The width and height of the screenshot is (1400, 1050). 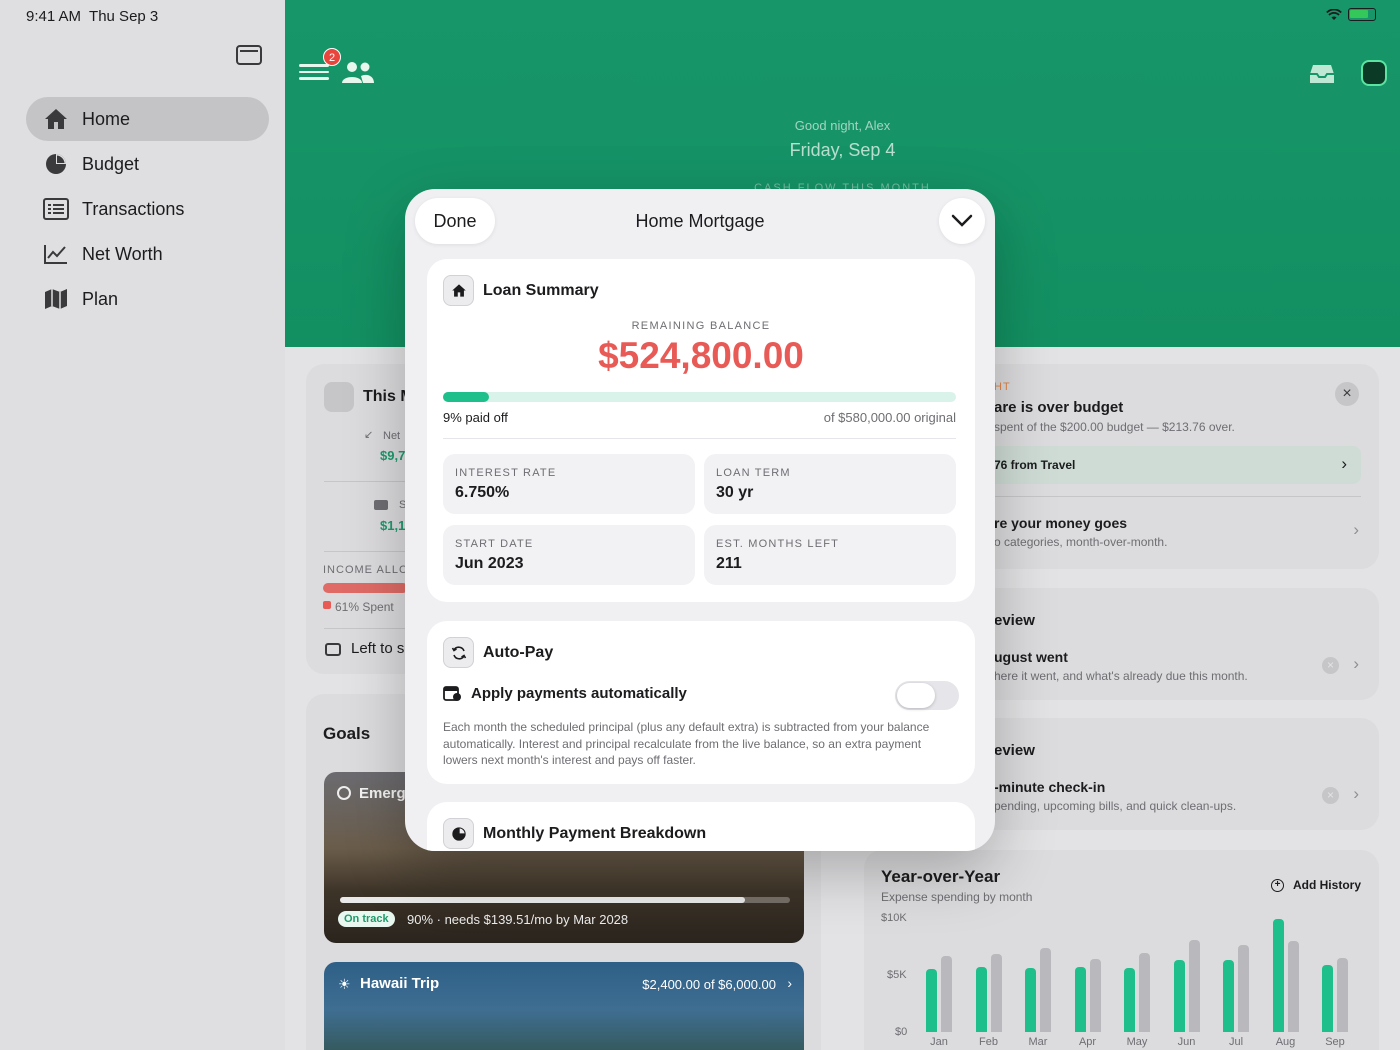 What do you see at coordinates (988, 1042) in the screenshot?
I see `x-tick-label: Feb` at bounding box center [988, 1042].